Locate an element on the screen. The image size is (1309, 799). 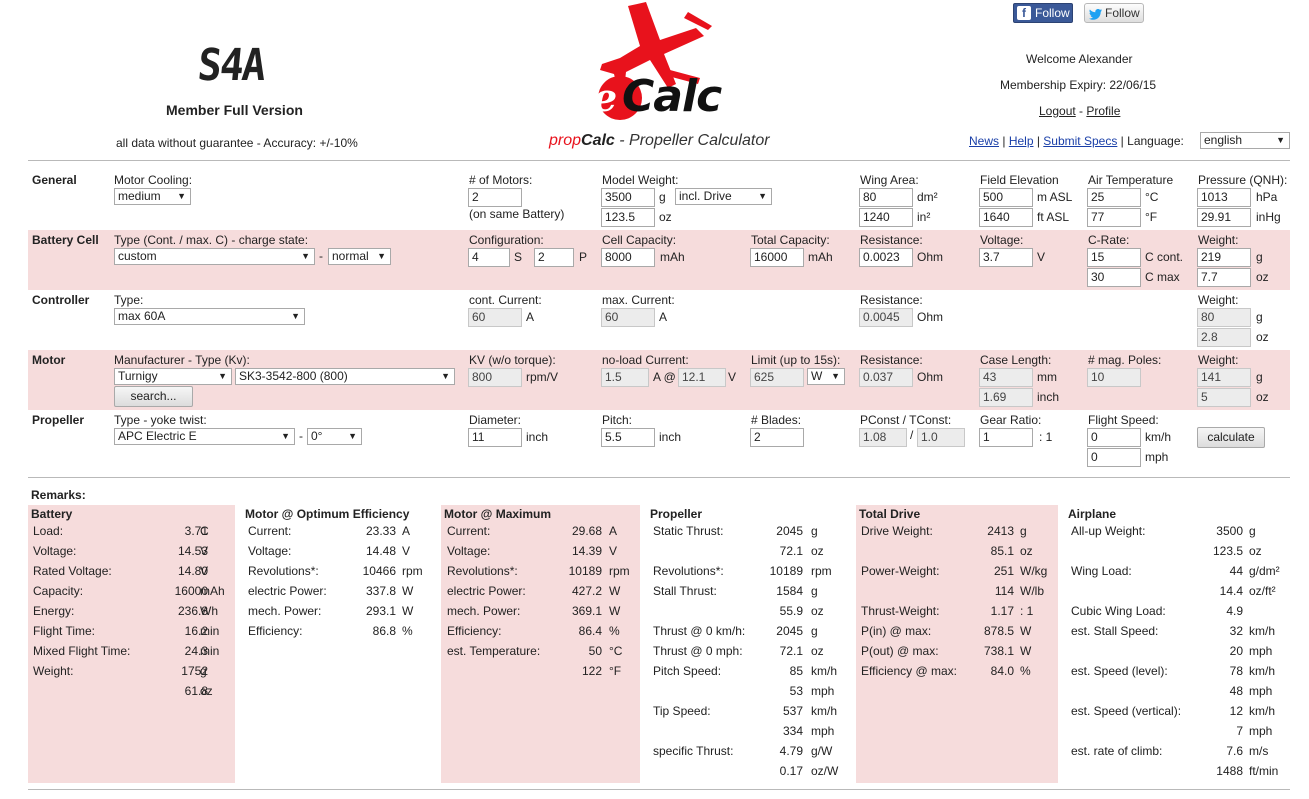
result-value: 334 is located at coordinates (792, 731).